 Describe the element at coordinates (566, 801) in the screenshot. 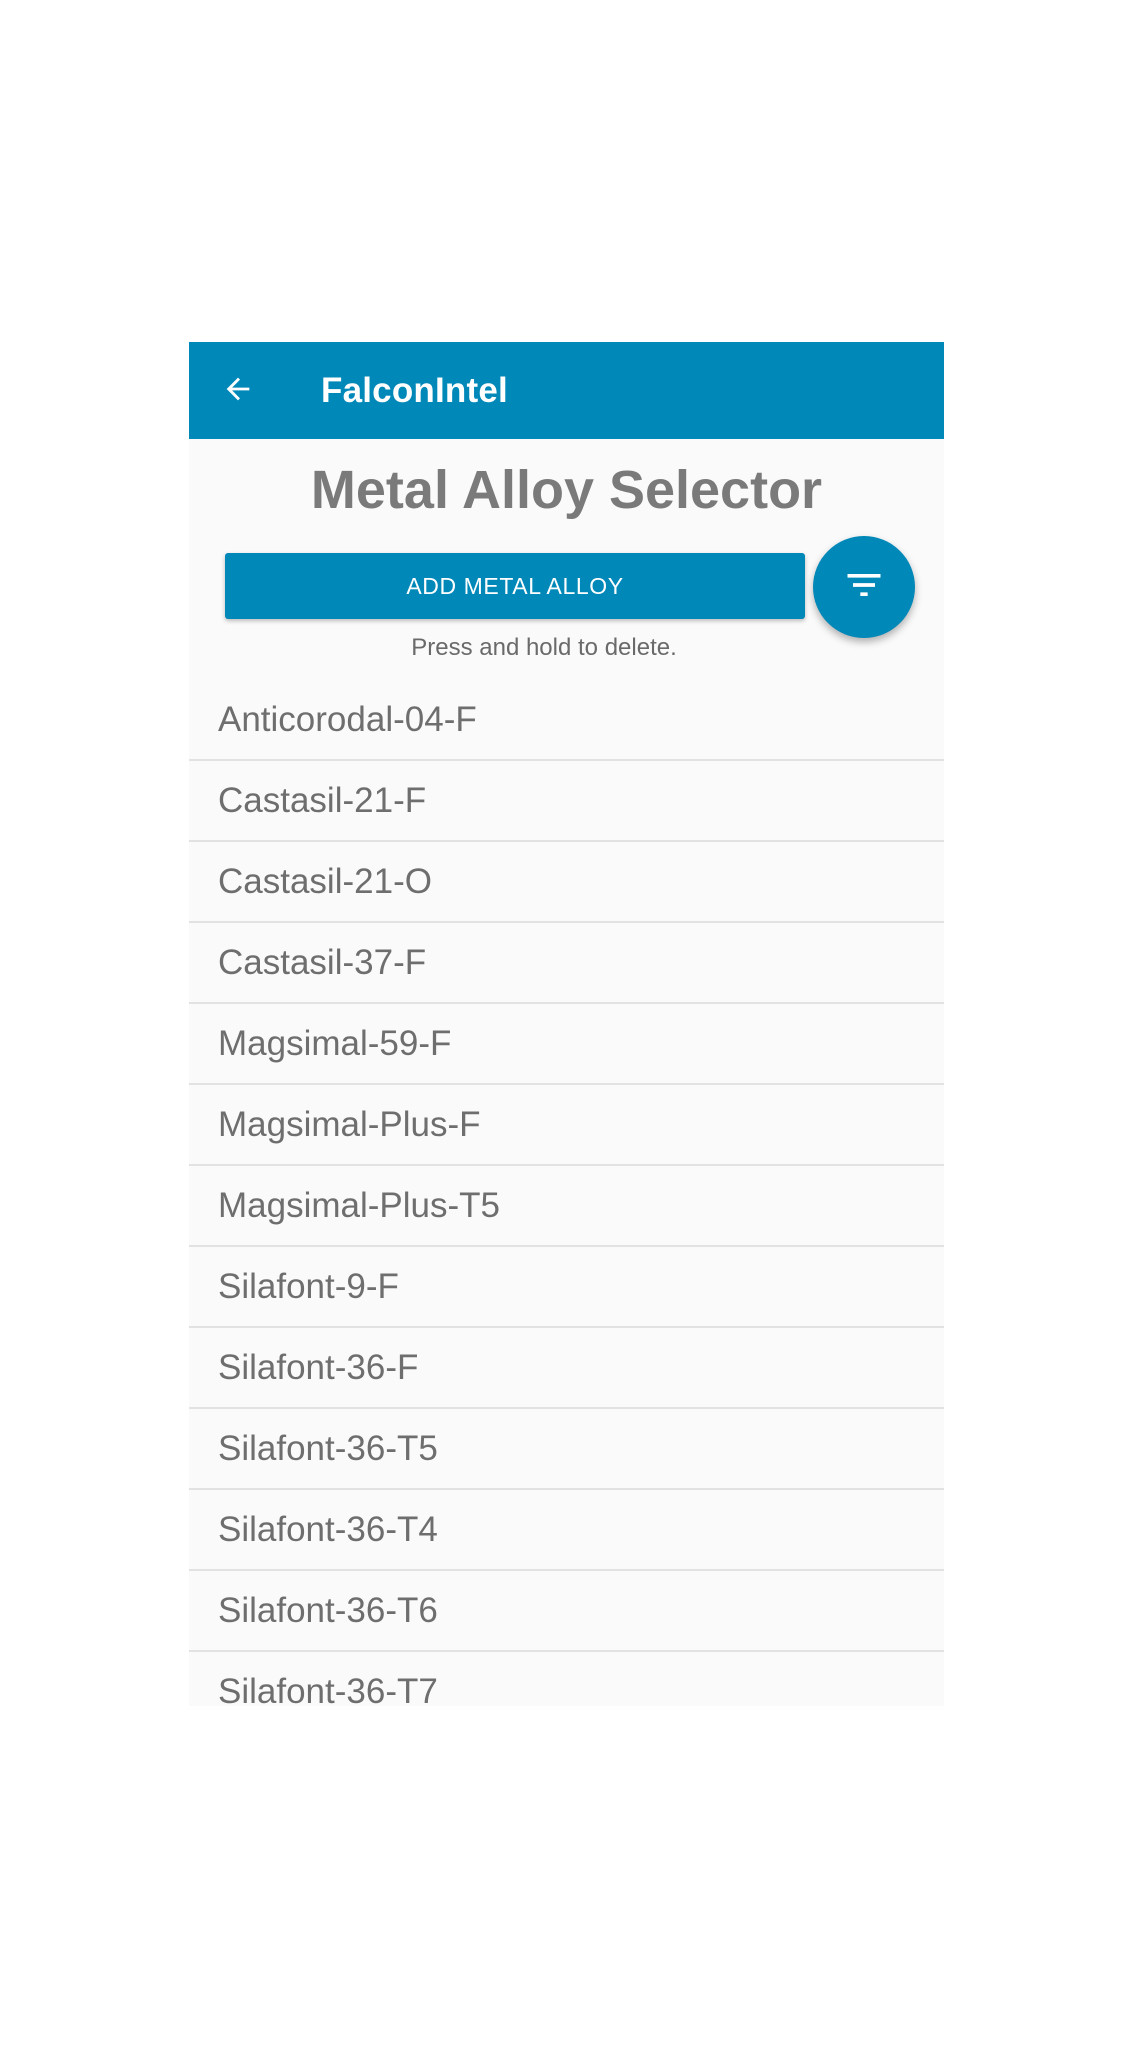

I see `list-item: Castasil-21-F` at that location.